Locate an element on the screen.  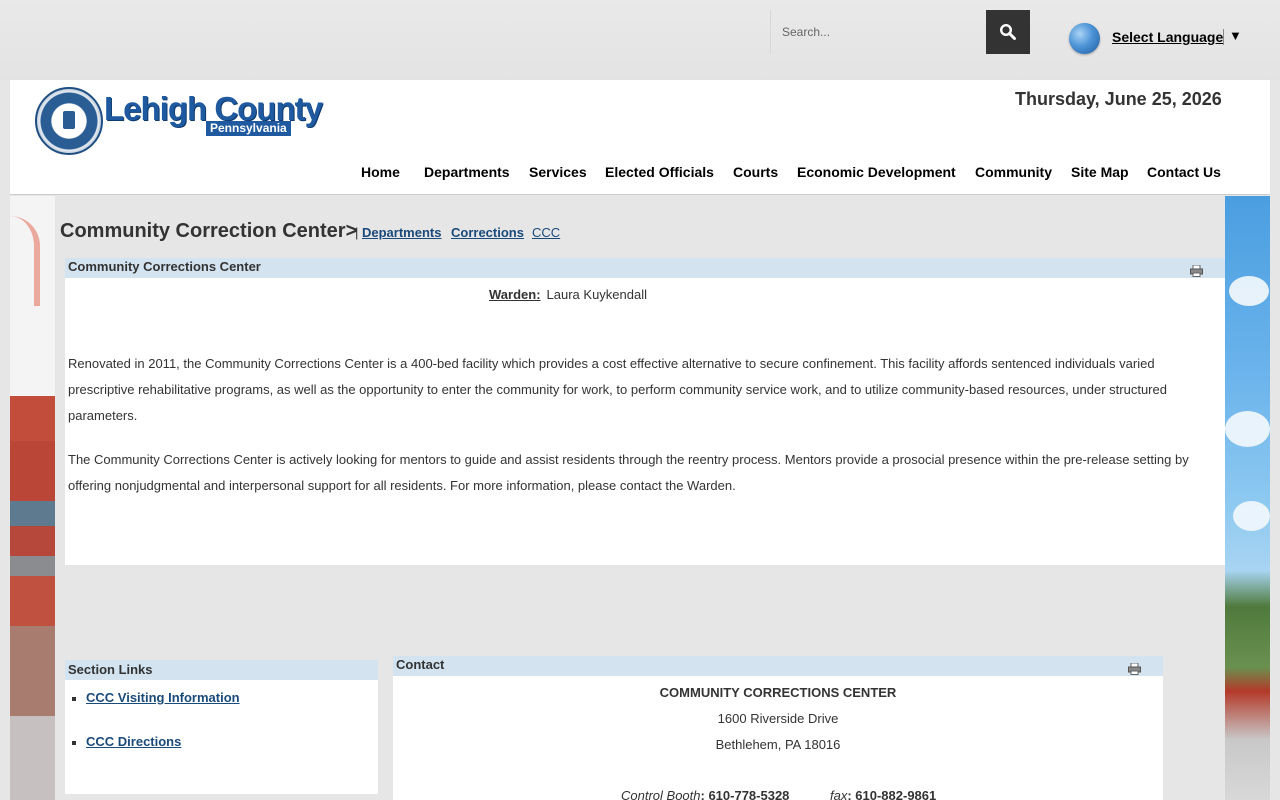
nav-item-services: Services is located at coordinates (558, 172).